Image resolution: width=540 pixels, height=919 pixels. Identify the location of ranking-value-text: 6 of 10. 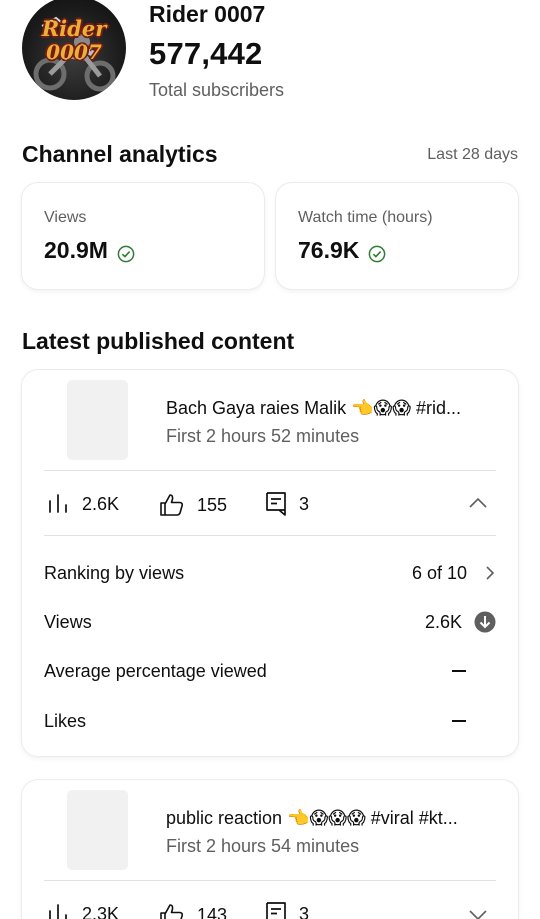
(439, 572).